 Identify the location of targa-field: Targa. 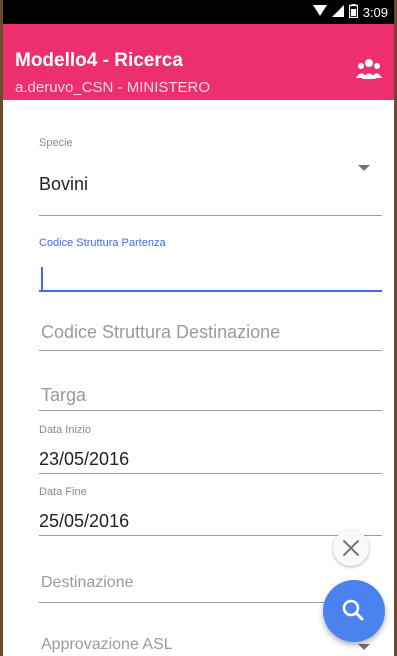
(210, 401).